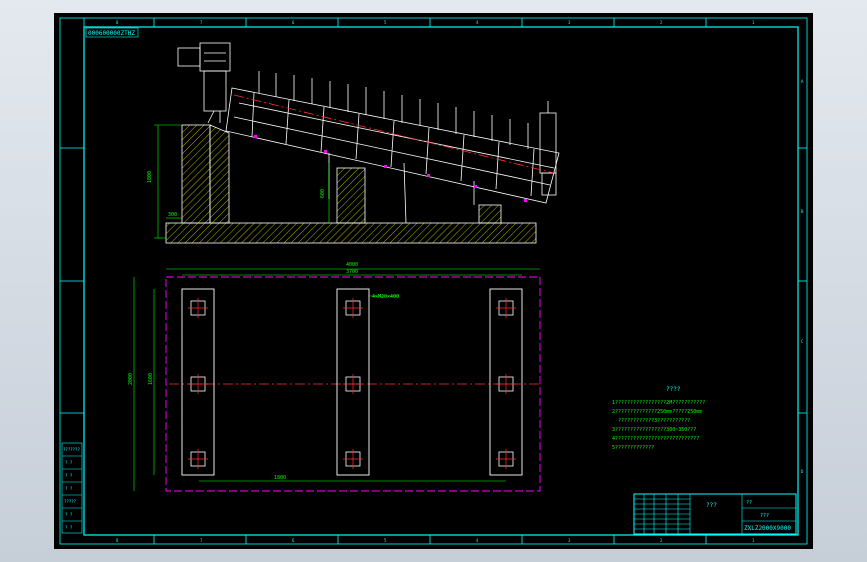  What do you see at coordinates (352, 265) in the screenshot?
I see `dim-total-length: 4000` at bounding box center [352, 265].